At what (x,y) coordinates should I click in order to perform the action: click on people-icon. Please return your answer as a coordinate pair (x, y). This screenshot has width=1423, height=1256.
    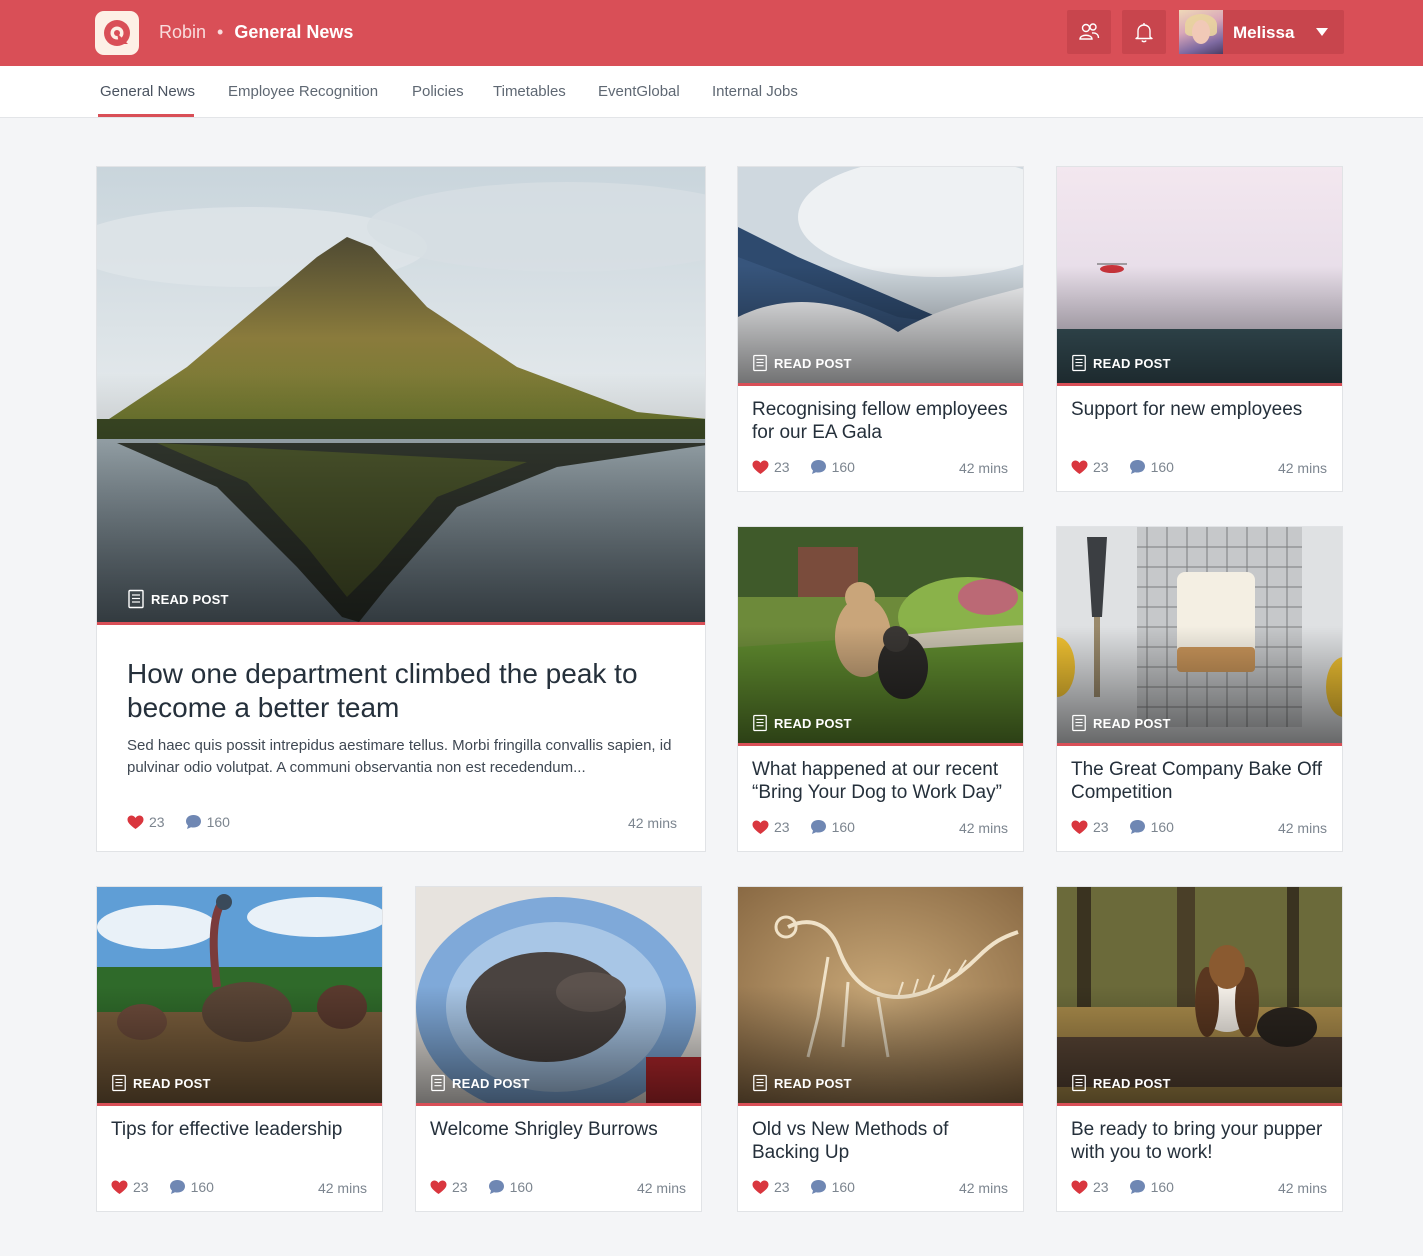
    Looking at the image, I should click on (1089, 31).